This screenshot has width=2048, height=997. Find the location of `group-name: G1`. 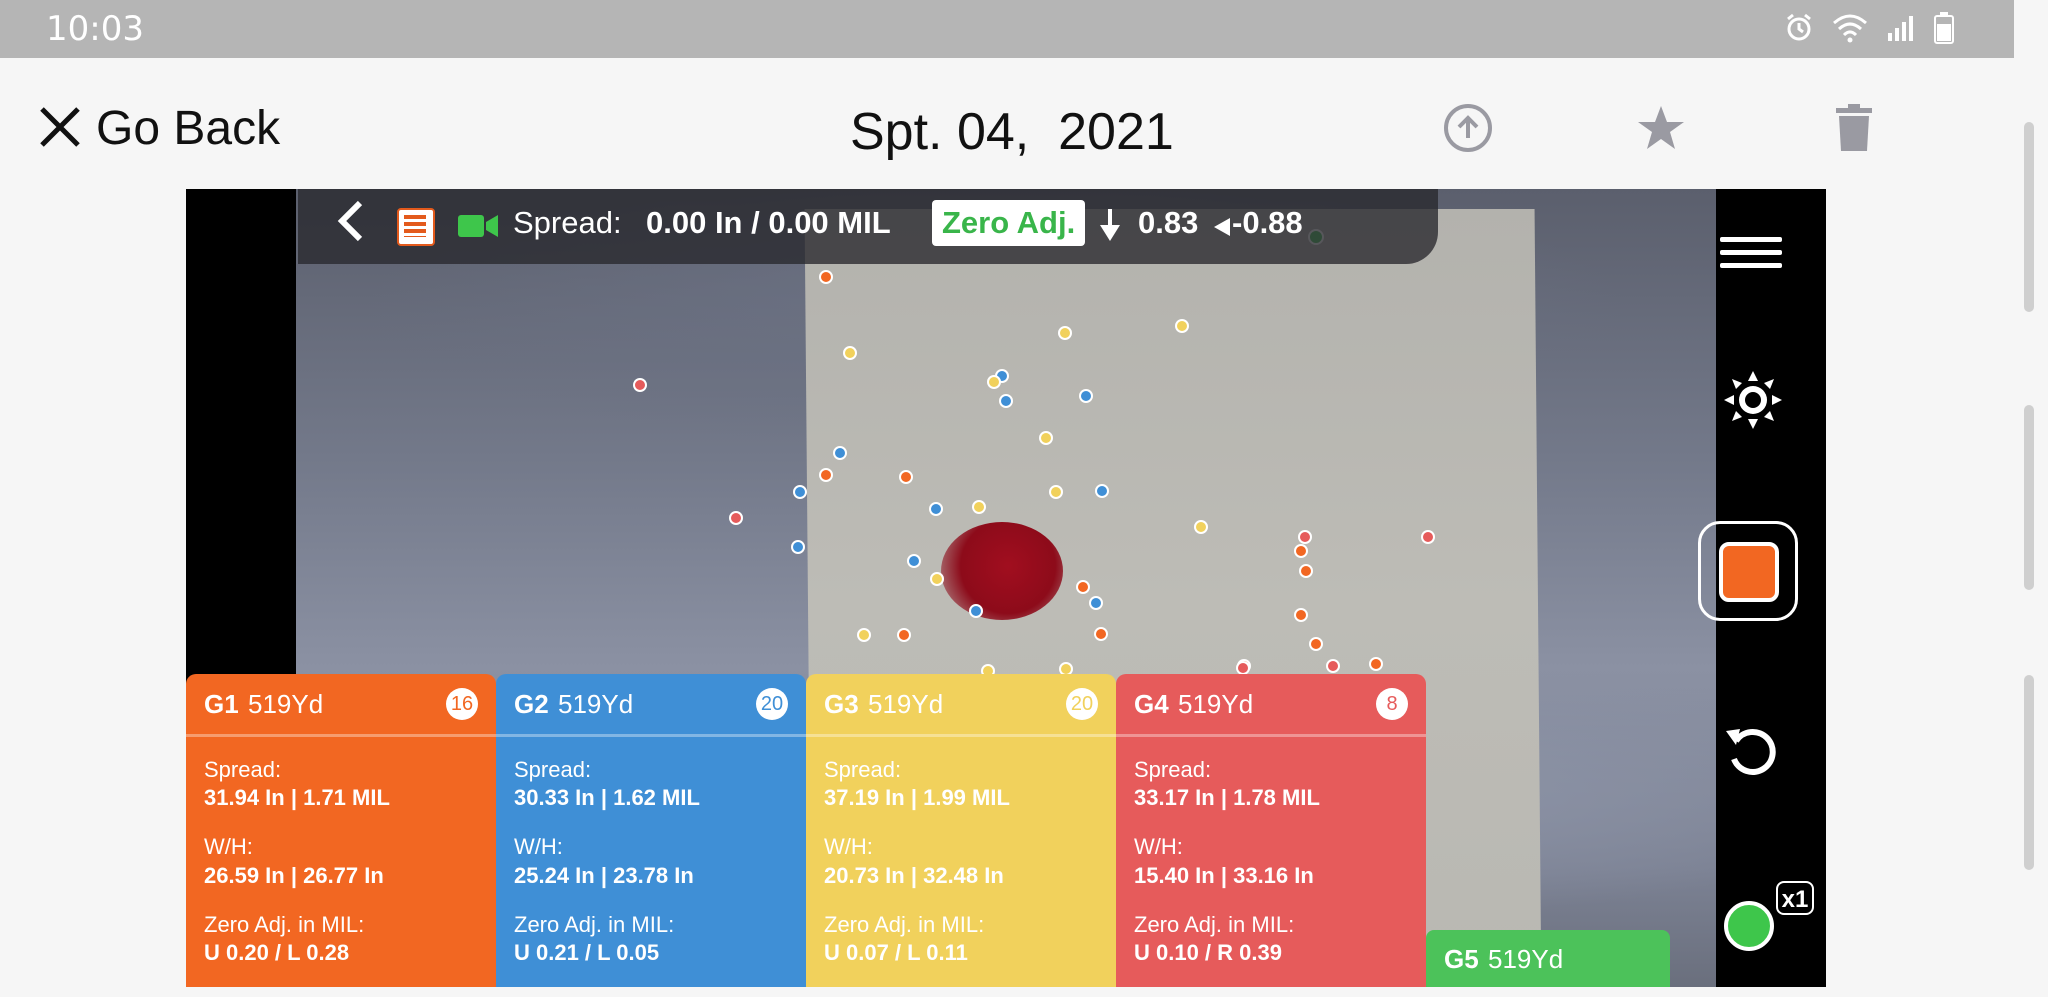

group-name: G1 is located at coordinates (221, 704).